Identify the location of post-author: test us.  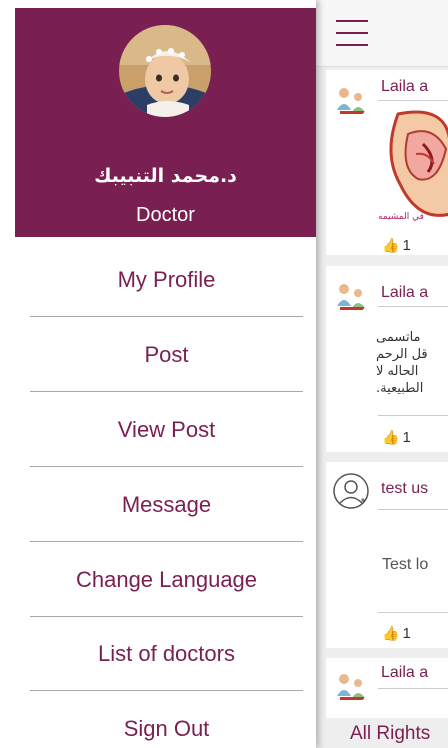
(404, 489).